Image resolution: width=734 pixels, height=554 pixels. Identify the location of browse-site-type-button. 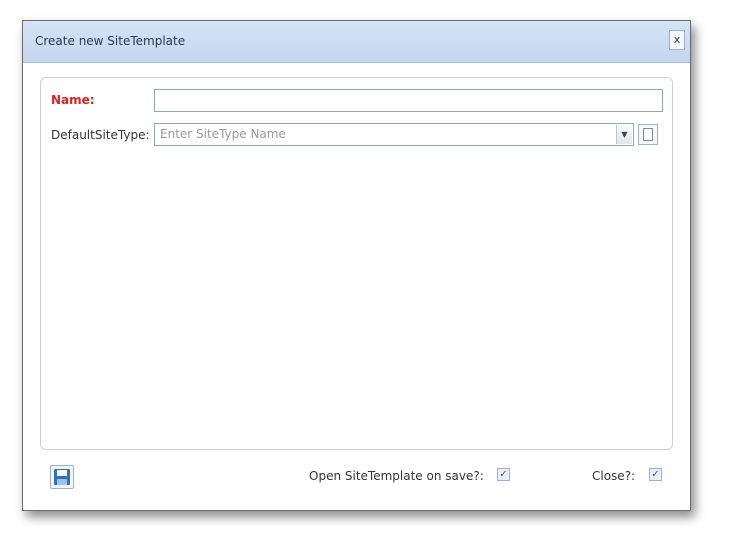
(648, 134).